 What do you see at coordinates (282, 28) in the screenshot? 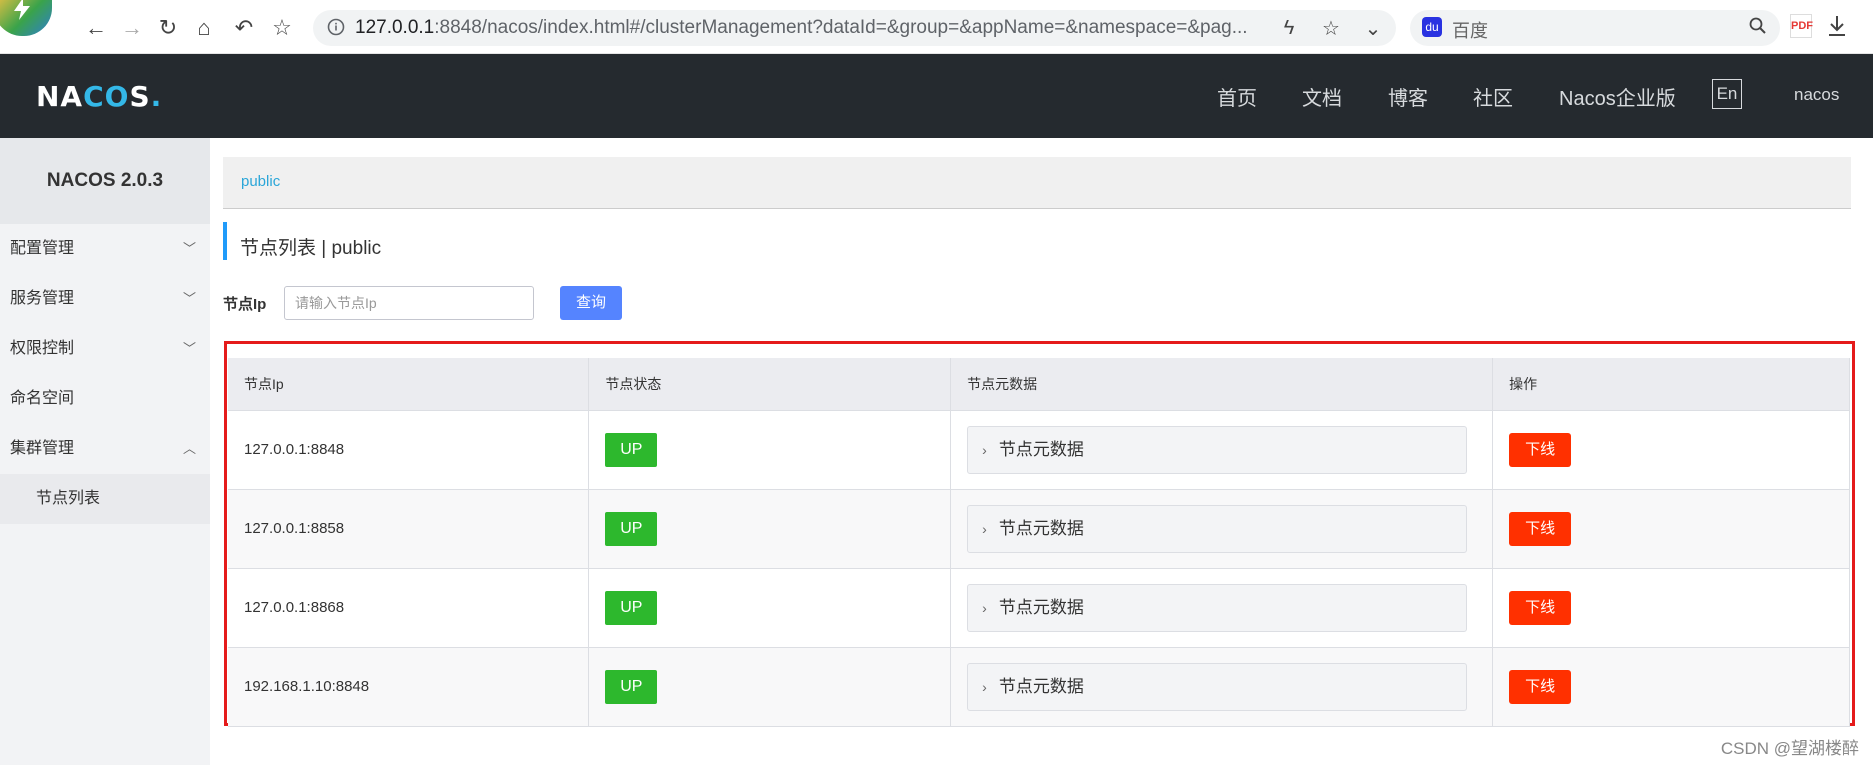
I see `star-icon: ☆` at bounding box center [282, 28].